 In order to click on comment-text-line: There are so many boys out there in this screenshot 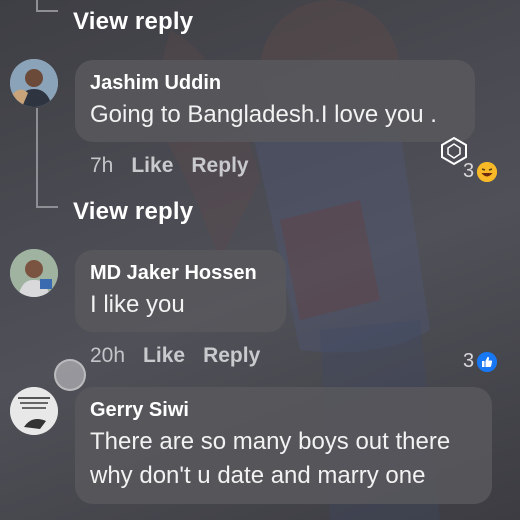, I will do `click(270, 441)`.